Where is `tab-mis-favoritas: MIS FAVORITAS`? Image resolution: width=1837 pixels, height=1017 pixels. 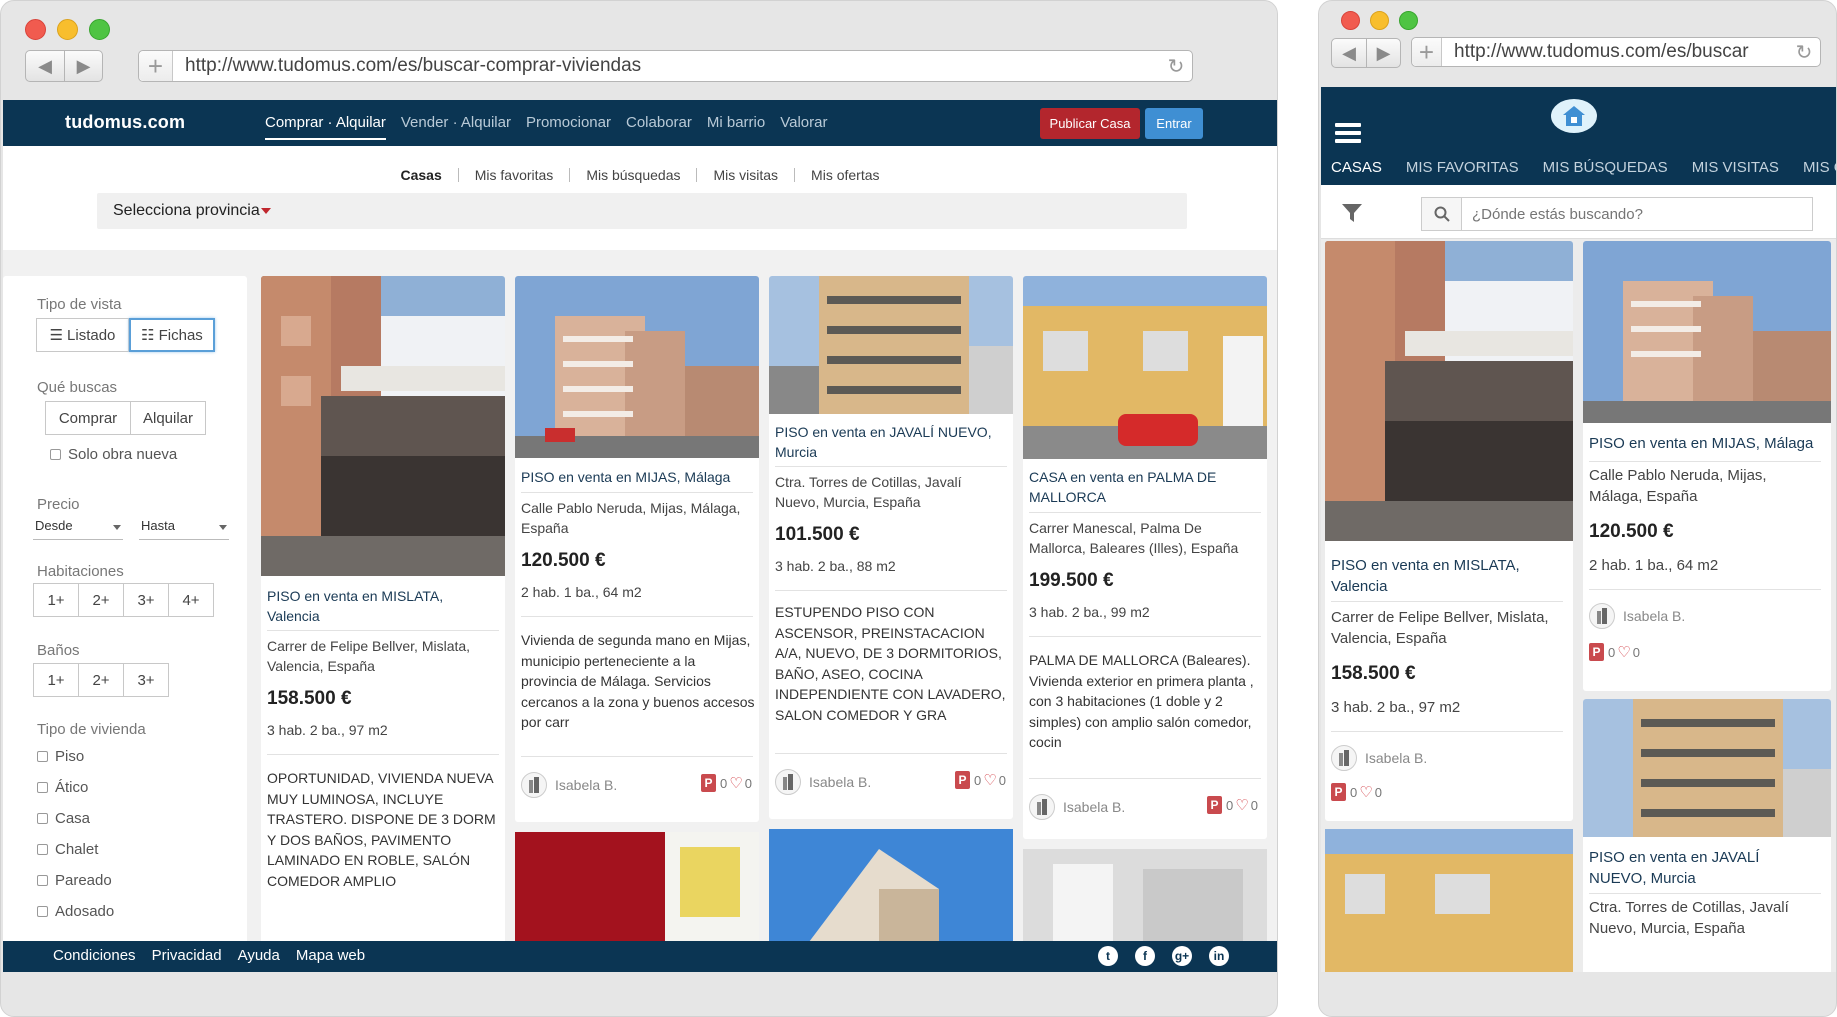 tab-mis-favoritas: MIS FAVORITAS is located at coordinates (1462, 167).